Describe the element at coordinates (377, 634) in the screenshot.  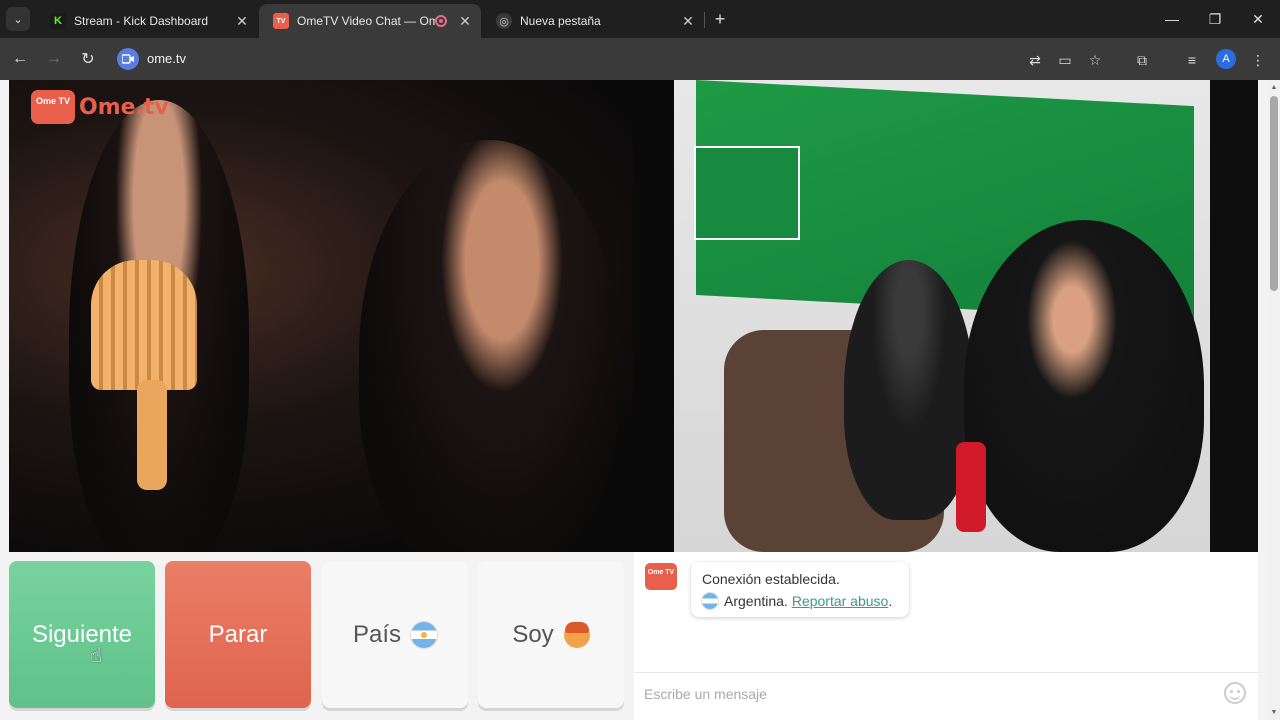
I see `country-label: País` at that location.